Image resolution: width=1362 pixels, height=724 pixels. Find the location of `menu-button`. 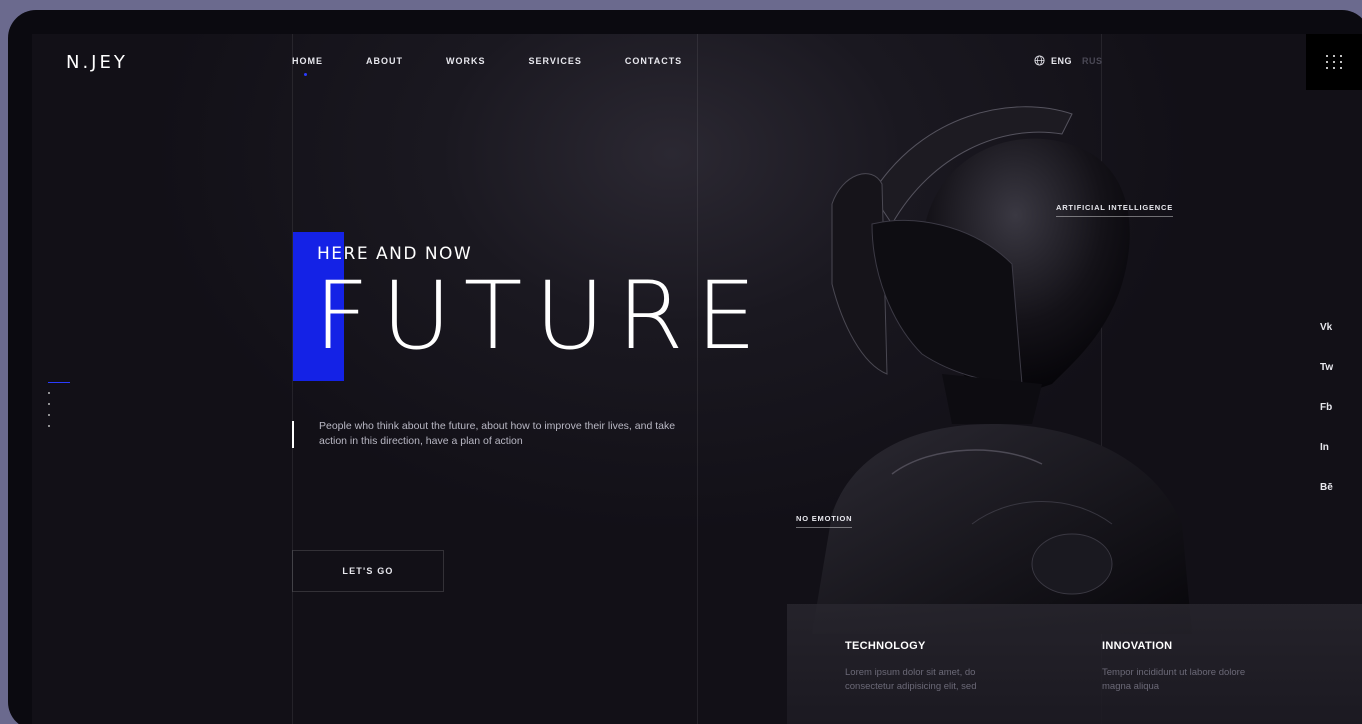

menu-button is located at coordinates (1334, 62).